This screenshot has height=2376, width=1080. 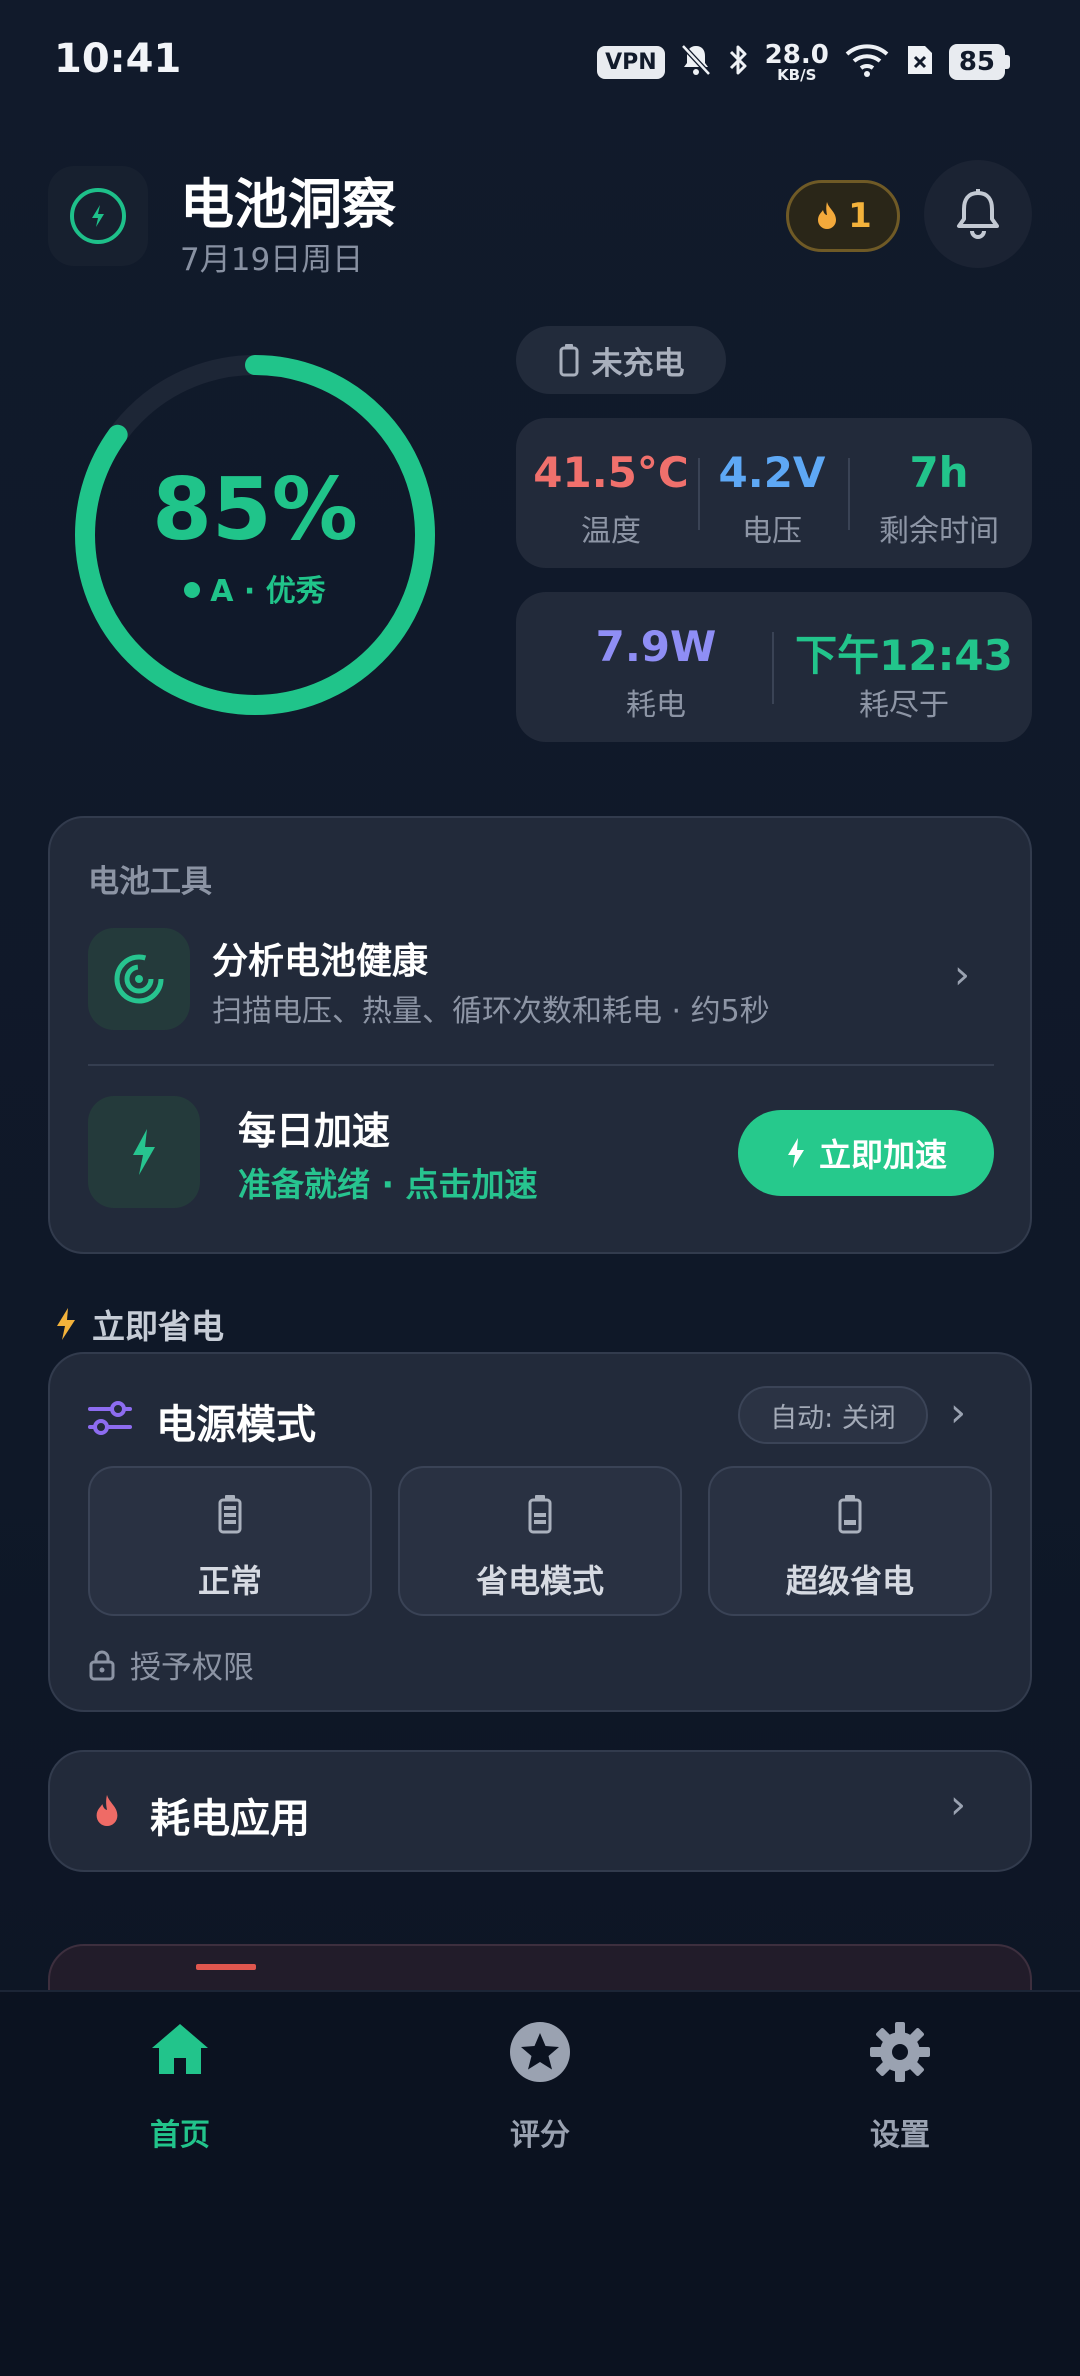 I want to click on analyze-title: 分析电池健康, so click(x=320, y=961).